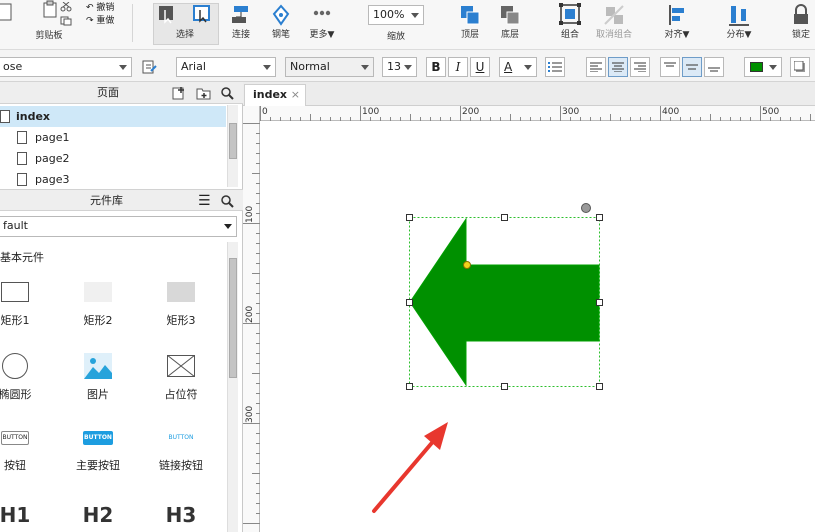 The height and width of the screenshot is (532, 815). Describe the element at coordinates (714, 67) in the screenshot. I see `valign-bottom-button` at that location.